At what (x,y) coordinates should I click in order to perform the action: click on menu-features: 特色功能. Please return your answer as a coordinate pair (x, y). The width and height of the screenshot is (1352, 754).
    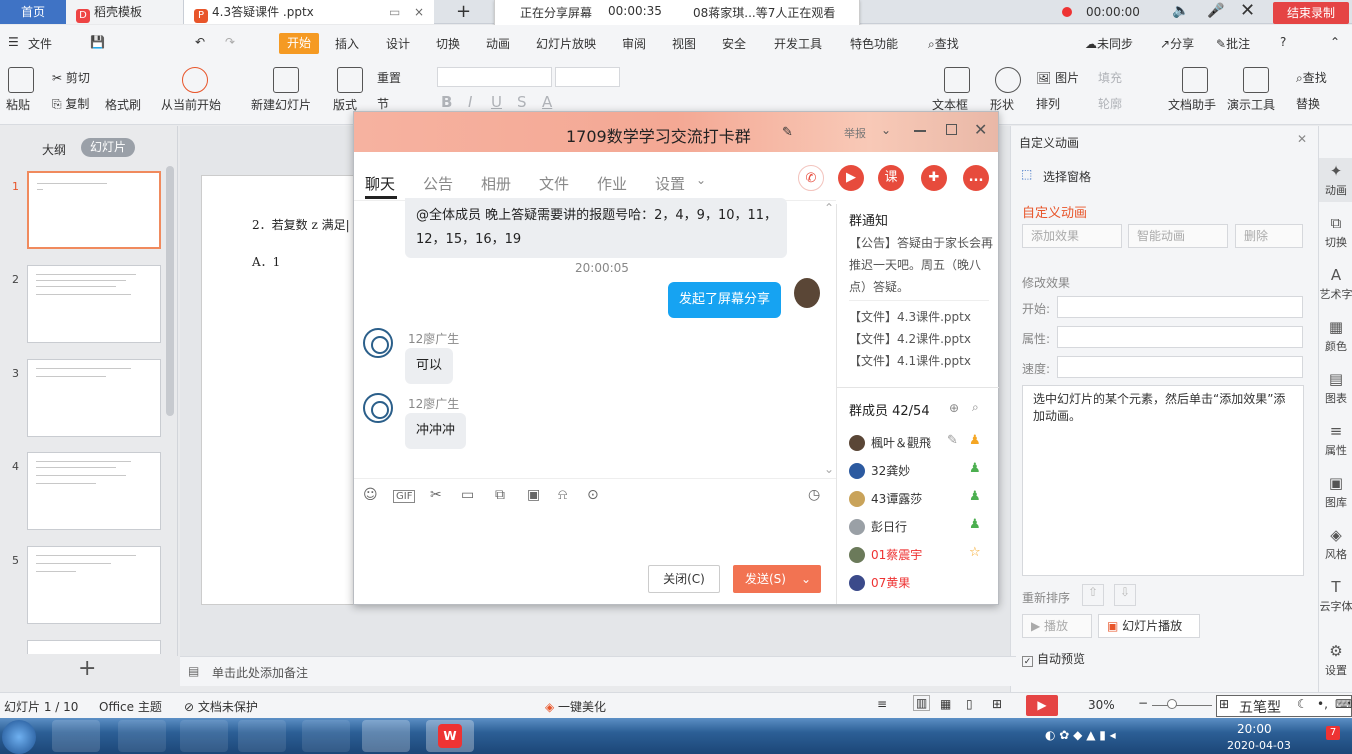
    Looking at the image, I should click on (874, 43).